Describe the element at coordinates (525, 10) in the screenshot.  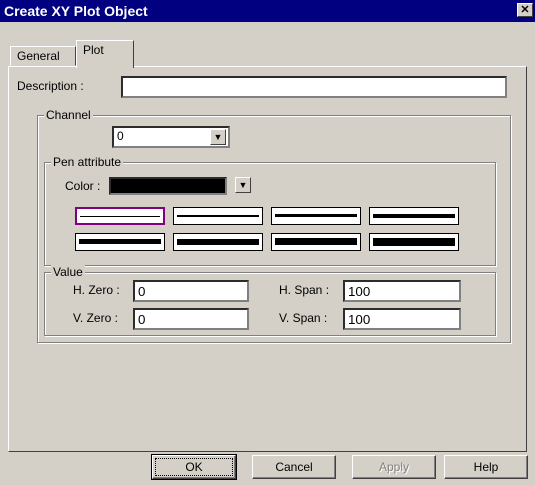
I see `close-button: ✕` at that location.